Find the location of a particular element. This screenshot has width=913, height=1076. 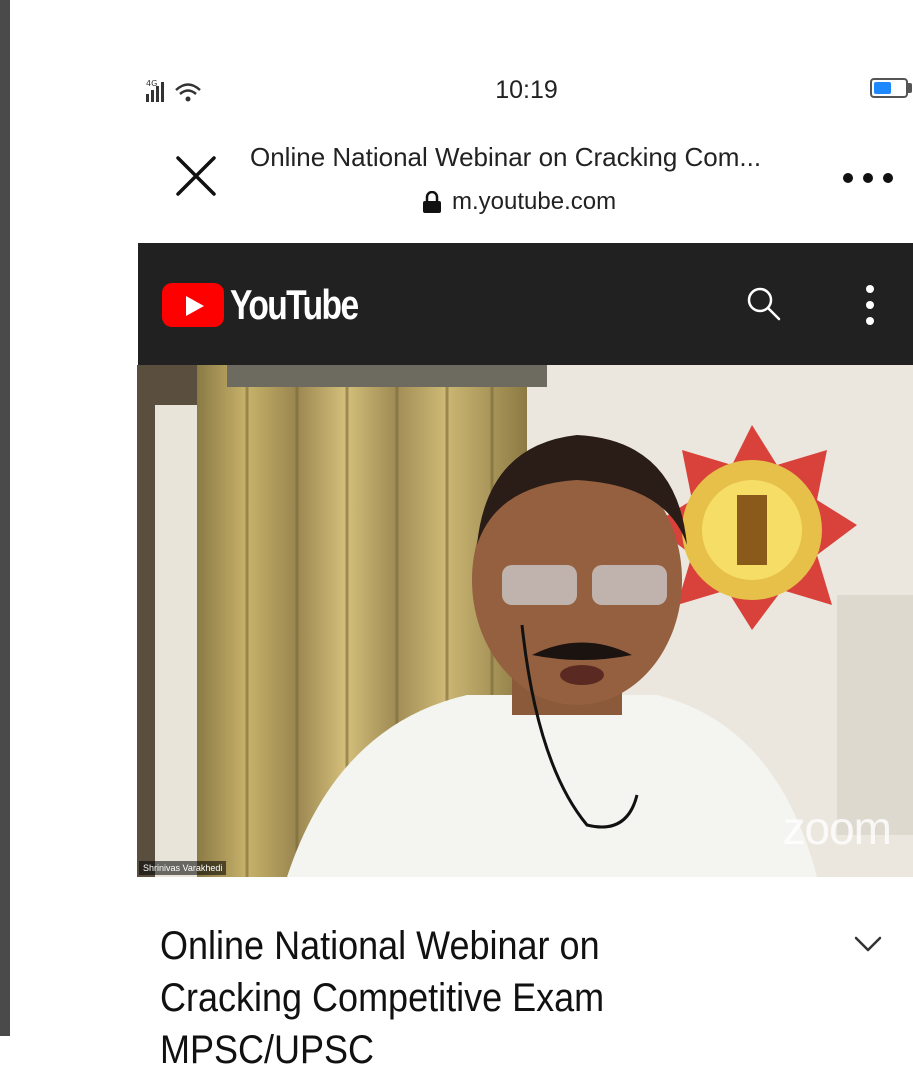

youtube-wordmark: YouTube is located at coordinates (294, 304).